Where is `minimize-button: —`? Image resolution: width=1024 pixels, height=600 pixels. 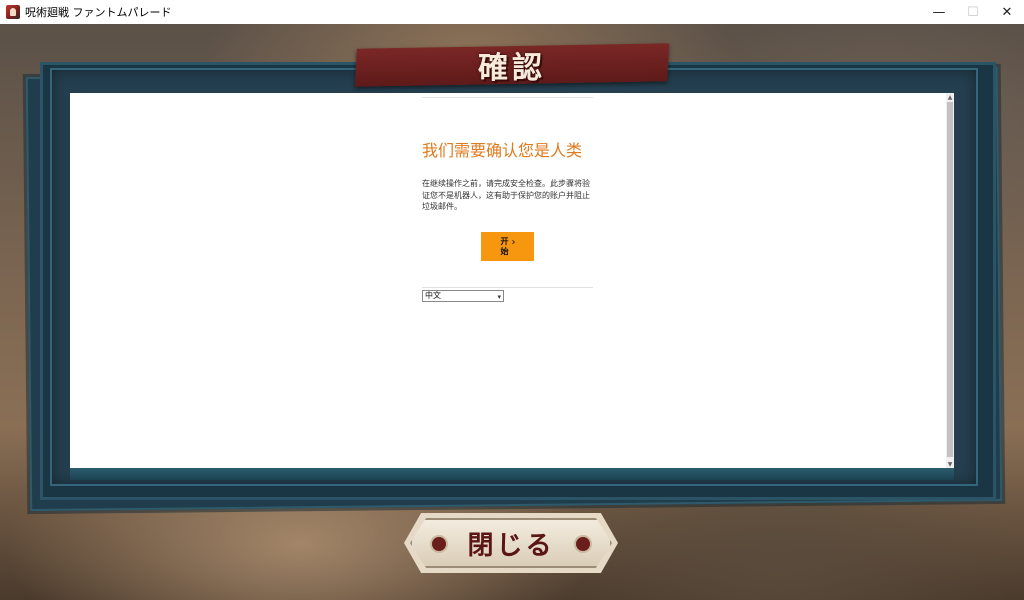 minimize-button: — is located at coordinates (939, 12).